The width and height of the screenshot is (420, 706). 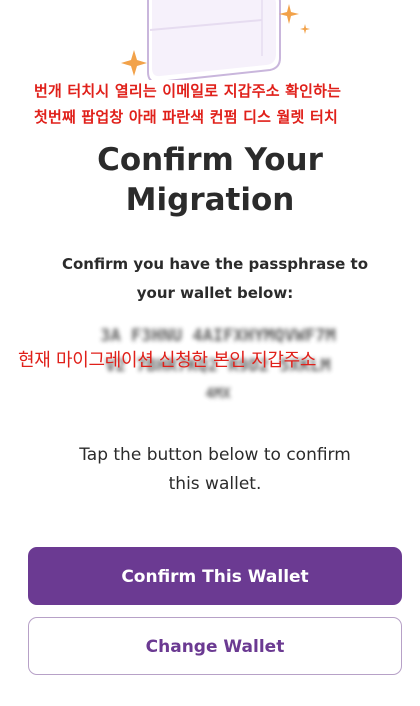 I want to click on passphrase-text: 4MX, so click(x=218, y=394).